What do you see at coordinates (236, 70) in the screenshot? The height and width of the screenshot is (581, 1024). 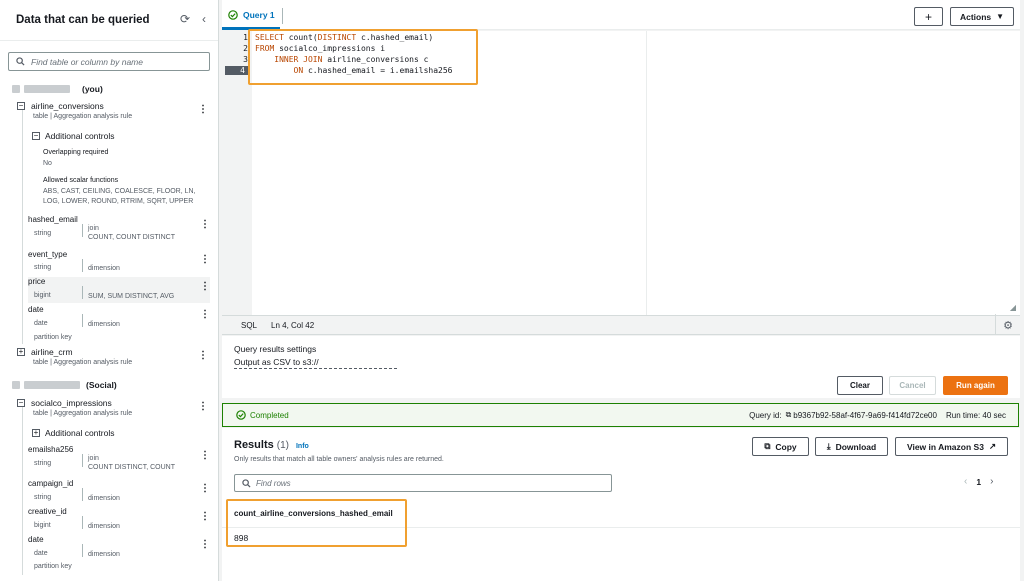 I see `line-number-current: 4` at bounding box center [236, 70].